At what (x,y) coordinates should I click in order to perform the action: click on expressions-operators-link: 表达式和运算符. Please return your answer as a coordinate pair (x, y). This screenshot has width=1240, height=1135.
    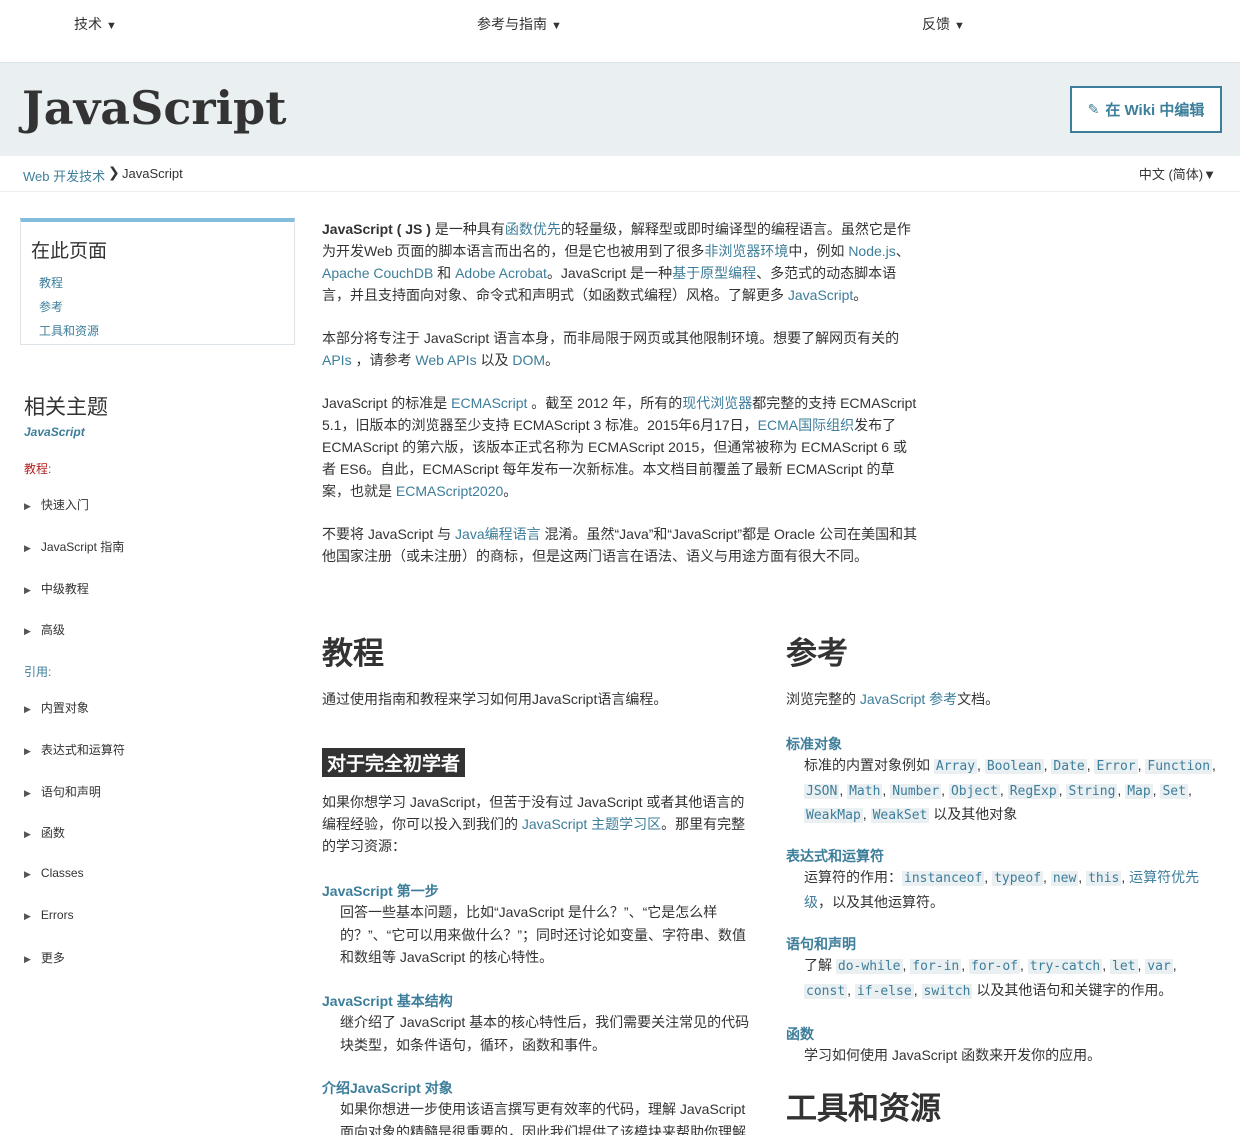
    Looking at the image, I should click on (835, 856).